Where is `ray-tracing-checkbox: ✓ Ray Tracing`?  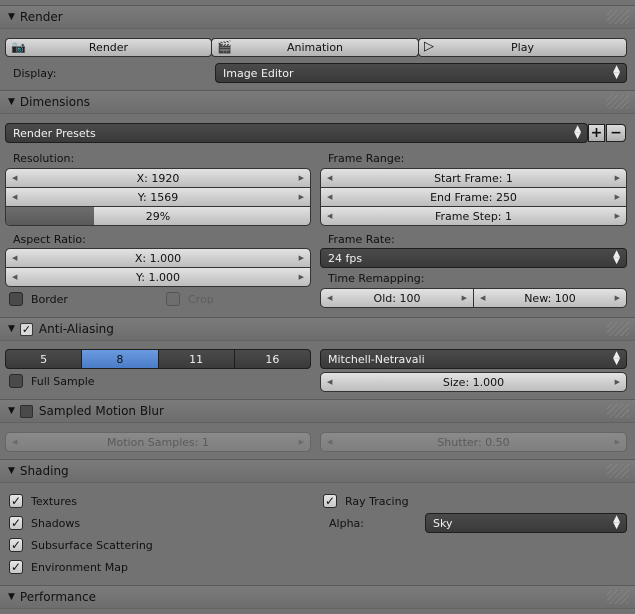
ray-tracing-checkbox: ✓ Ray Tracing is located at coordinates (366, 501).